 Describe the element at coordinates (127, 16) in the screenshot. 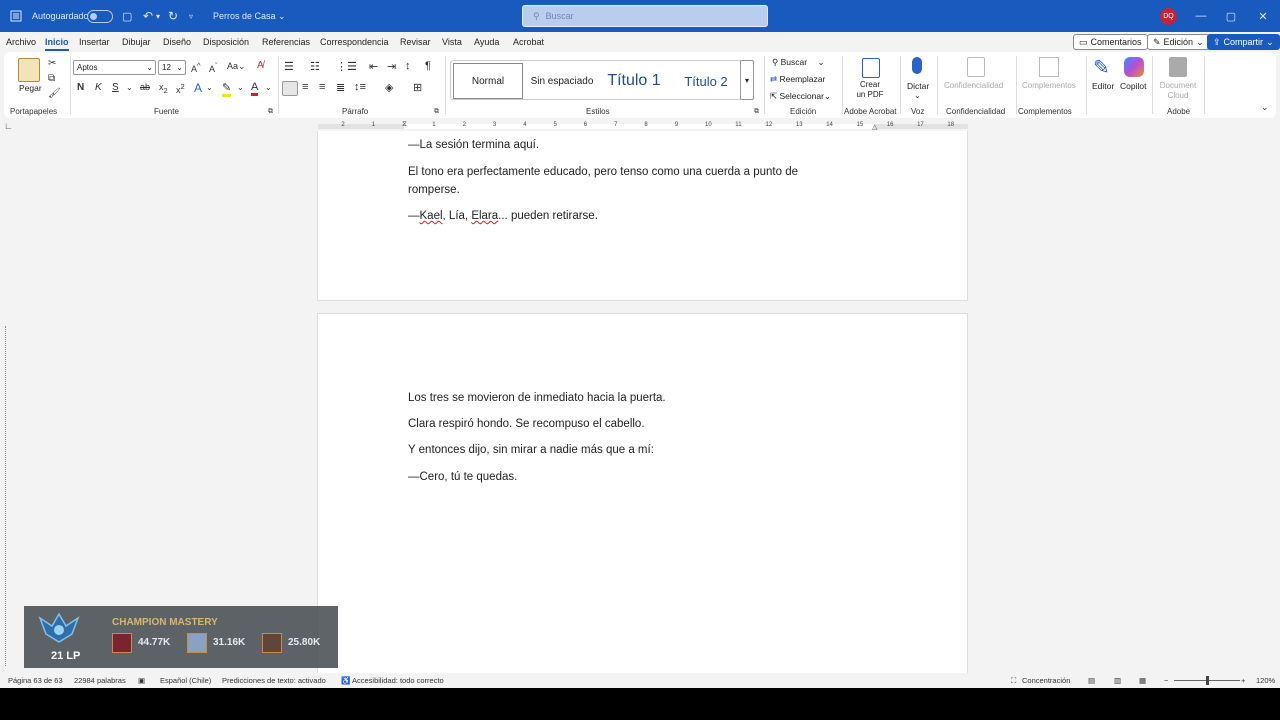

I see `save-icon: ▢` at that location.